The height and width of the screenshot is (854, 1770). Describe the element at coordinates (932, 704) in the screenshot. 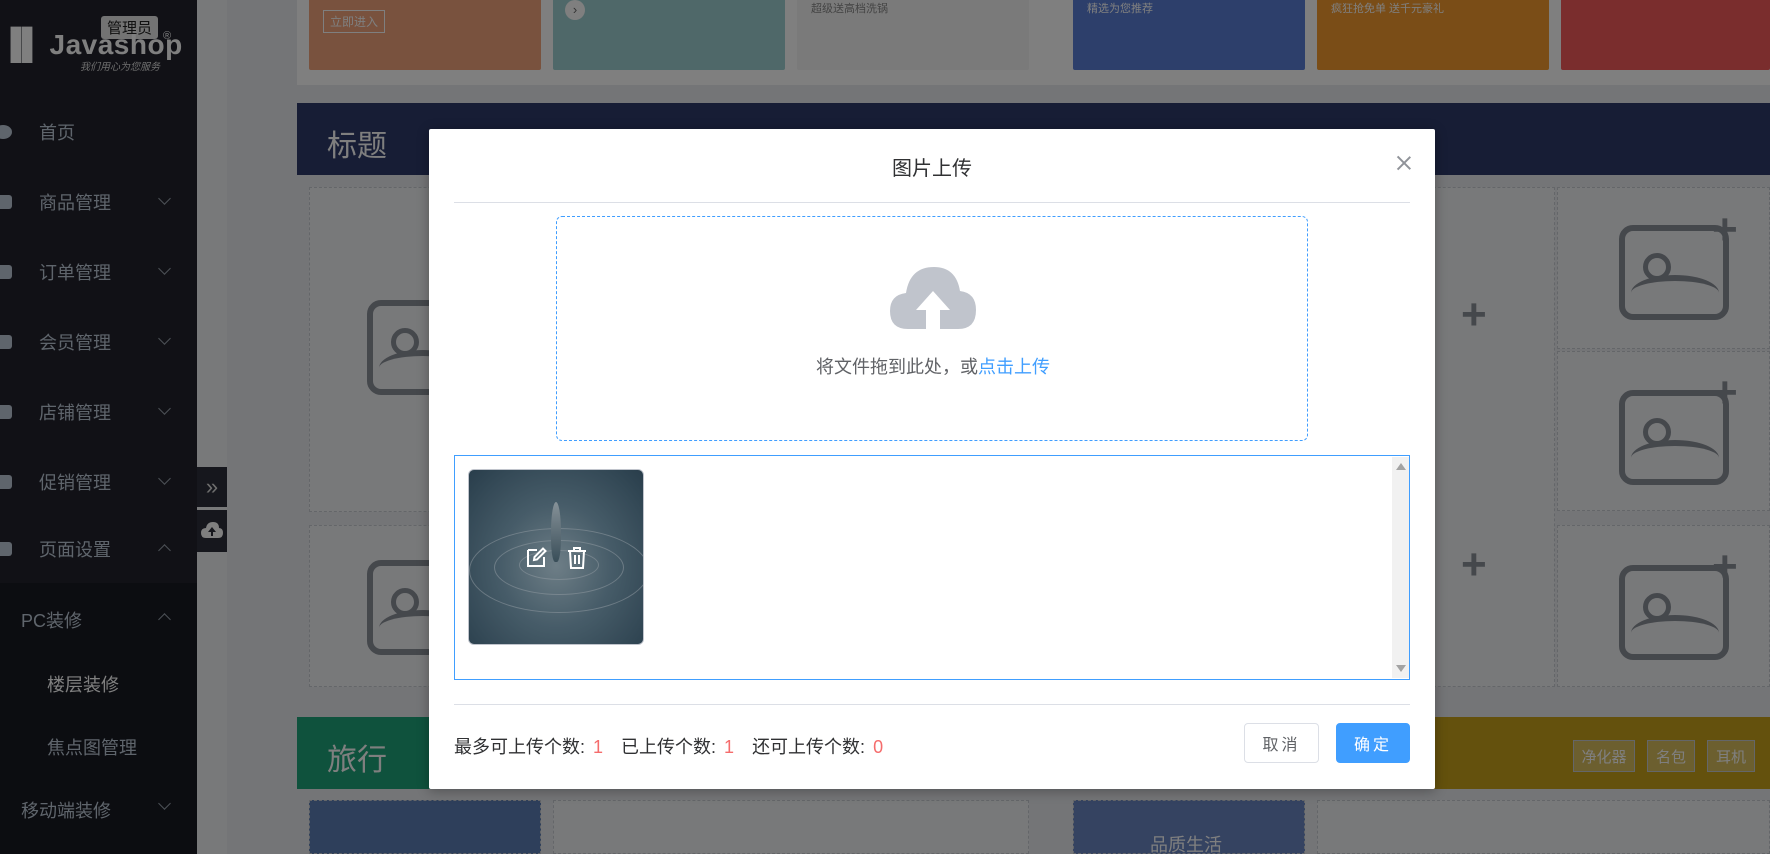

I see `footer-divider` at that location.